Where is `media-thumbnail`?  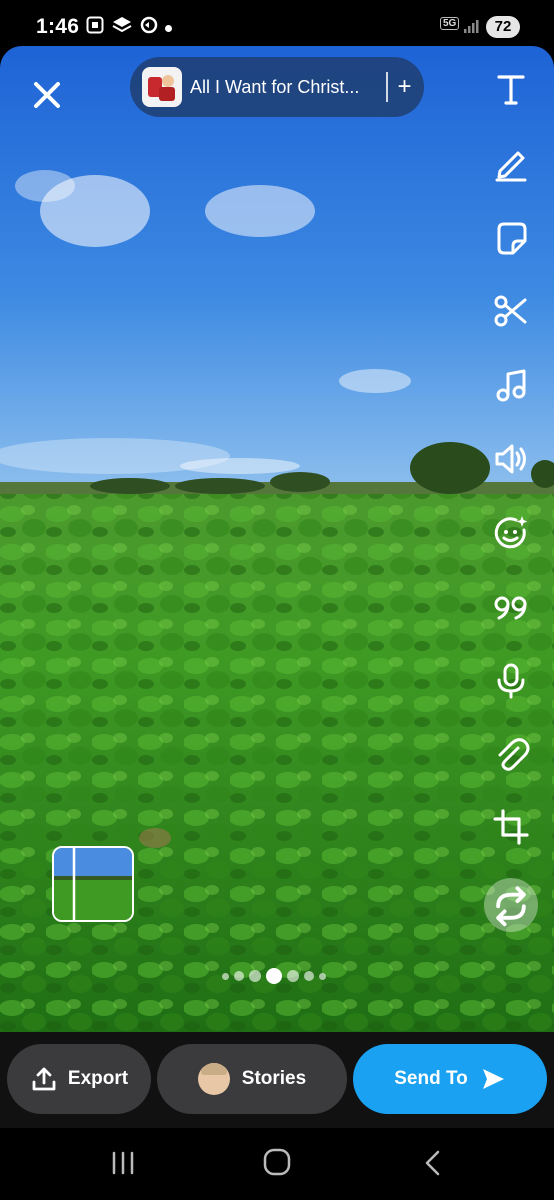
media-thumbnail is located at coordinates (93, 884).